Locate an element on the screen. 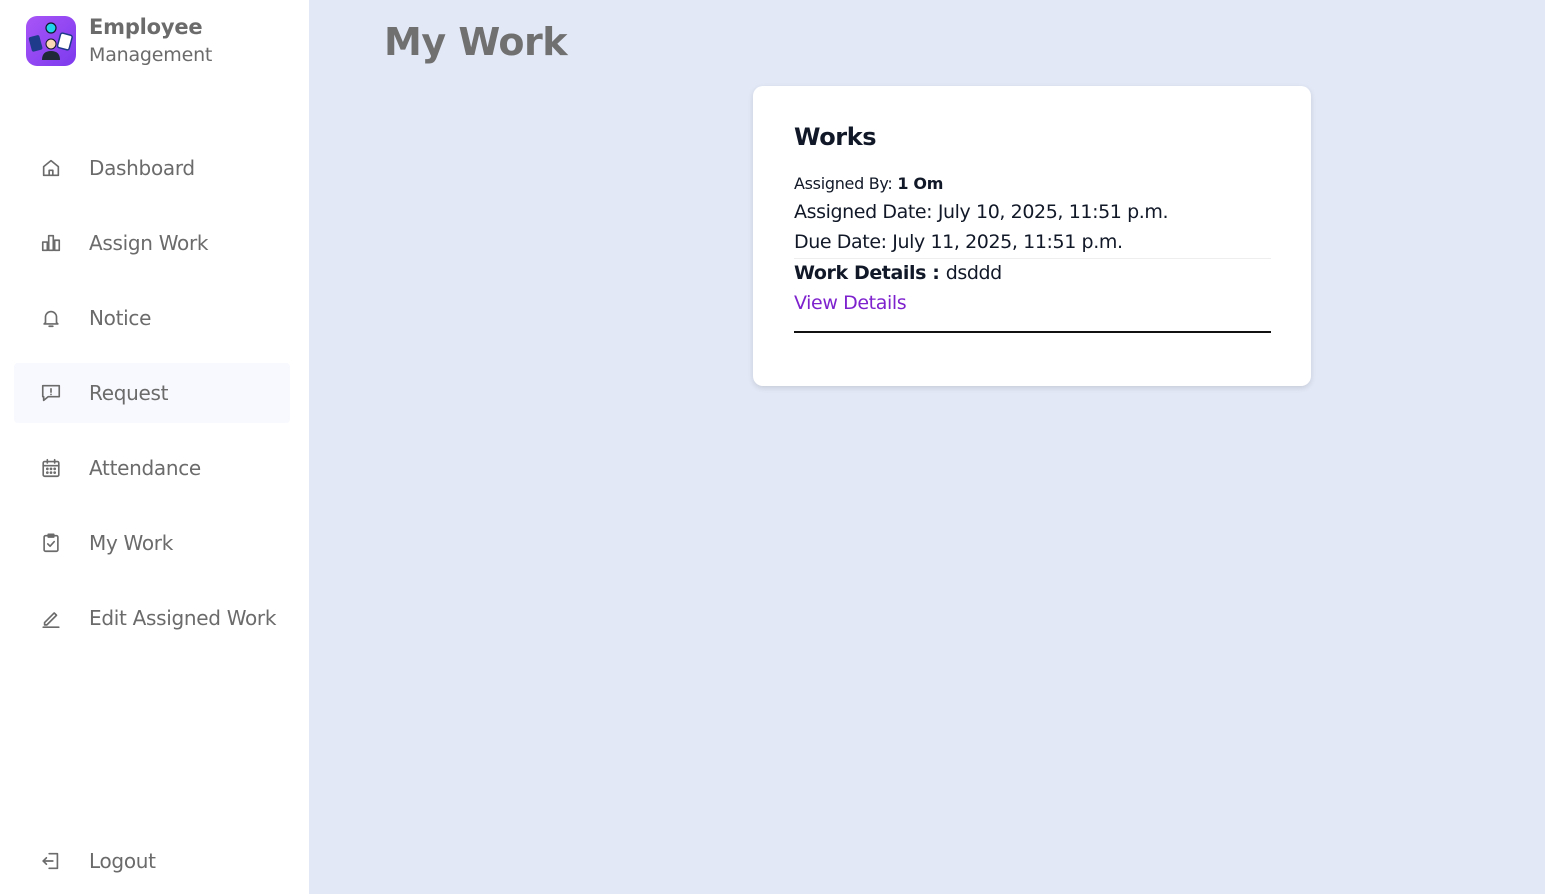  card-title: Works is located at coordinates (835, 137).